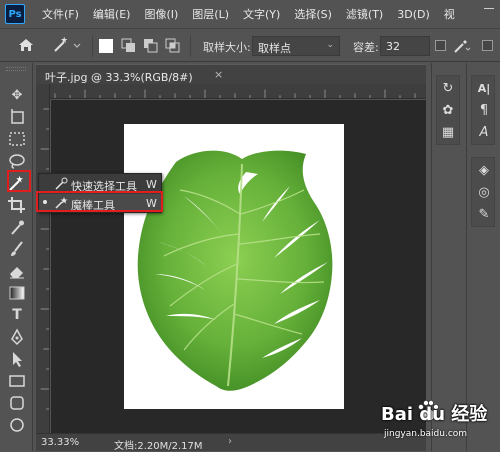 The width and height of the screenshot is (500, 452). I want to click on lasso-tool-icon, so click(17, 161).